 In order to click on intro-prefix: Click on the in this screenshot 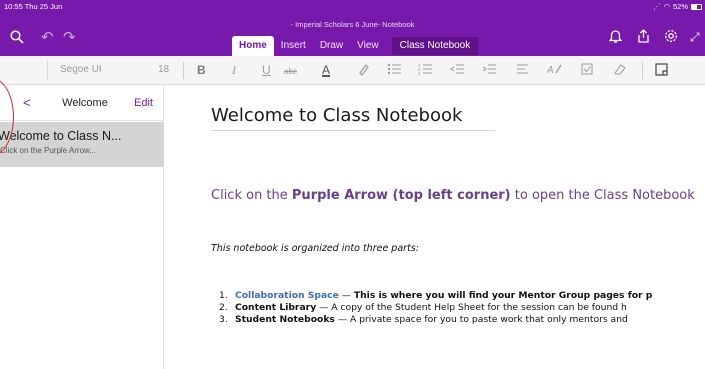, I will do `click(251, 195)`.